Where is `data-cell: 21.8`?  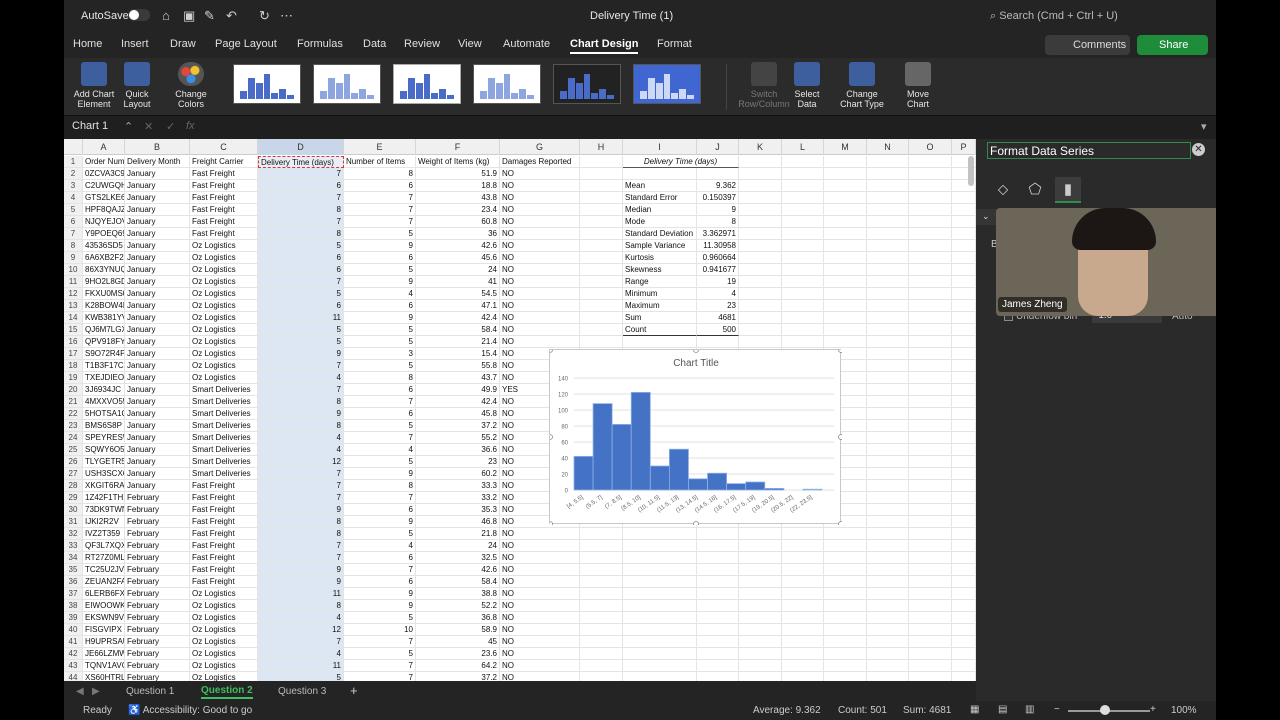 data-cell: 21.8 is located at coordinates (458, 534).